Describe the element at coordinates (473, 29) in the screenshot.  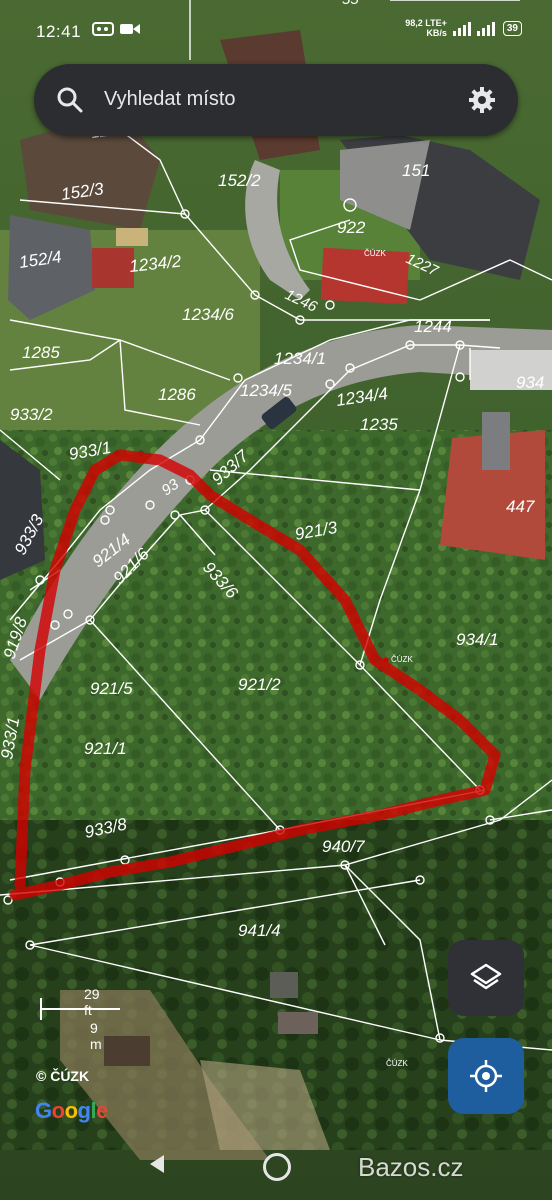
I see `signal-icon` at that location.